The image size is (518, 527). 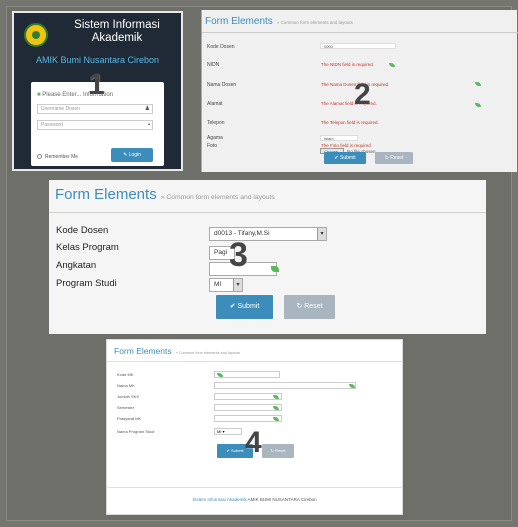 I want to click on kode-dosen-select: d0013 - Tifany,M.Si ▾, so click(x=268, y=234).